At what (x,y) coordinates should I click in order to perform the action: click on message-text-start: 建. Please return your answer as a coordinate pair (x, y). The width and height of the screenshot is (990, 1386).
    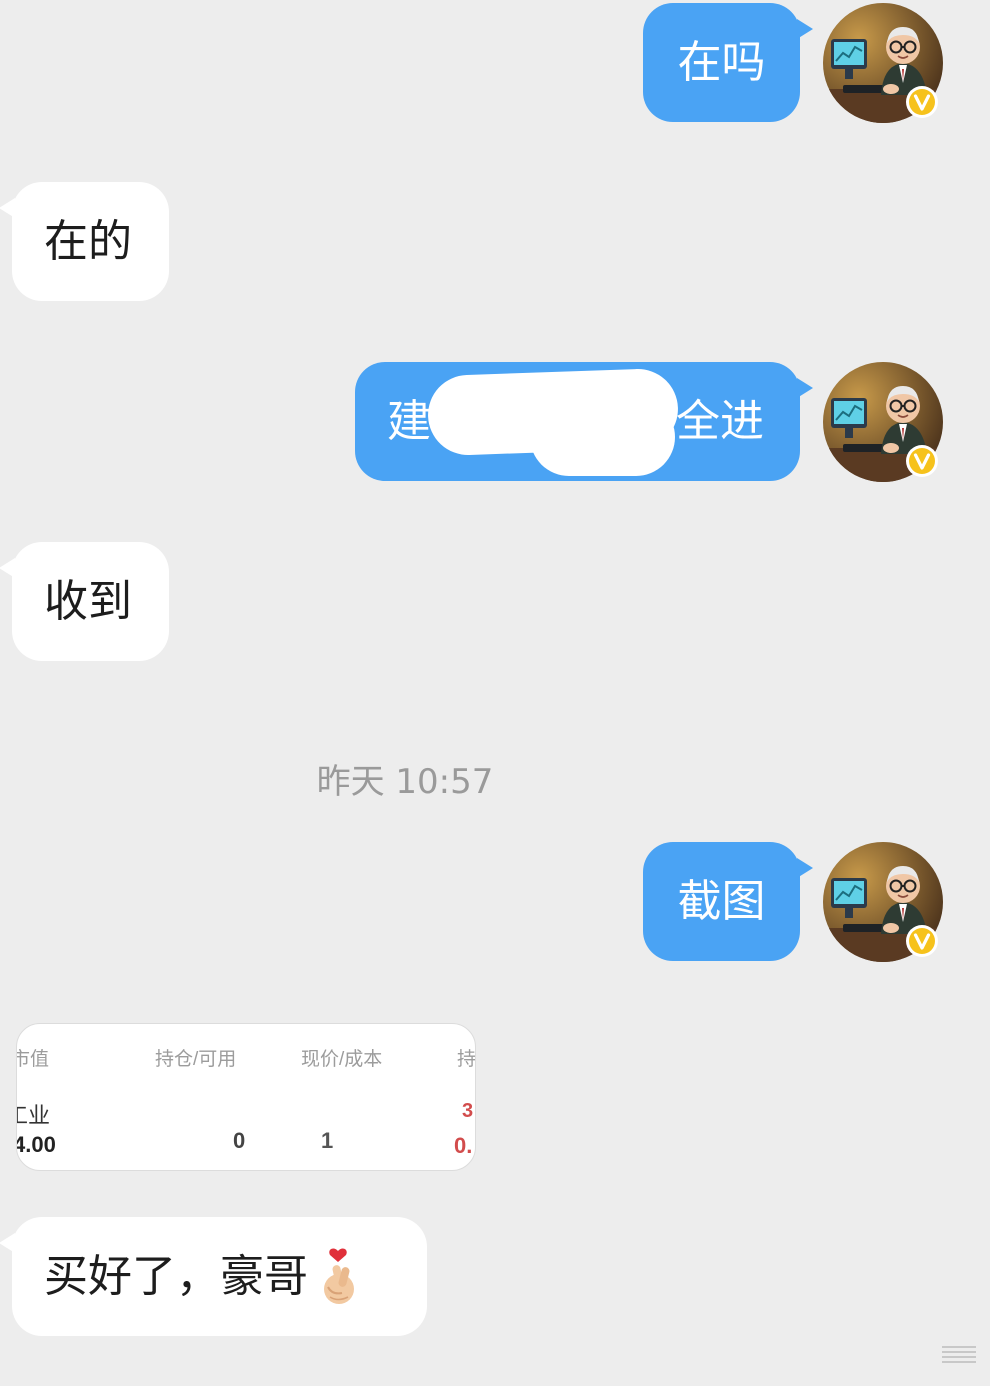
    Looking at the image, I should click on (409, 421).